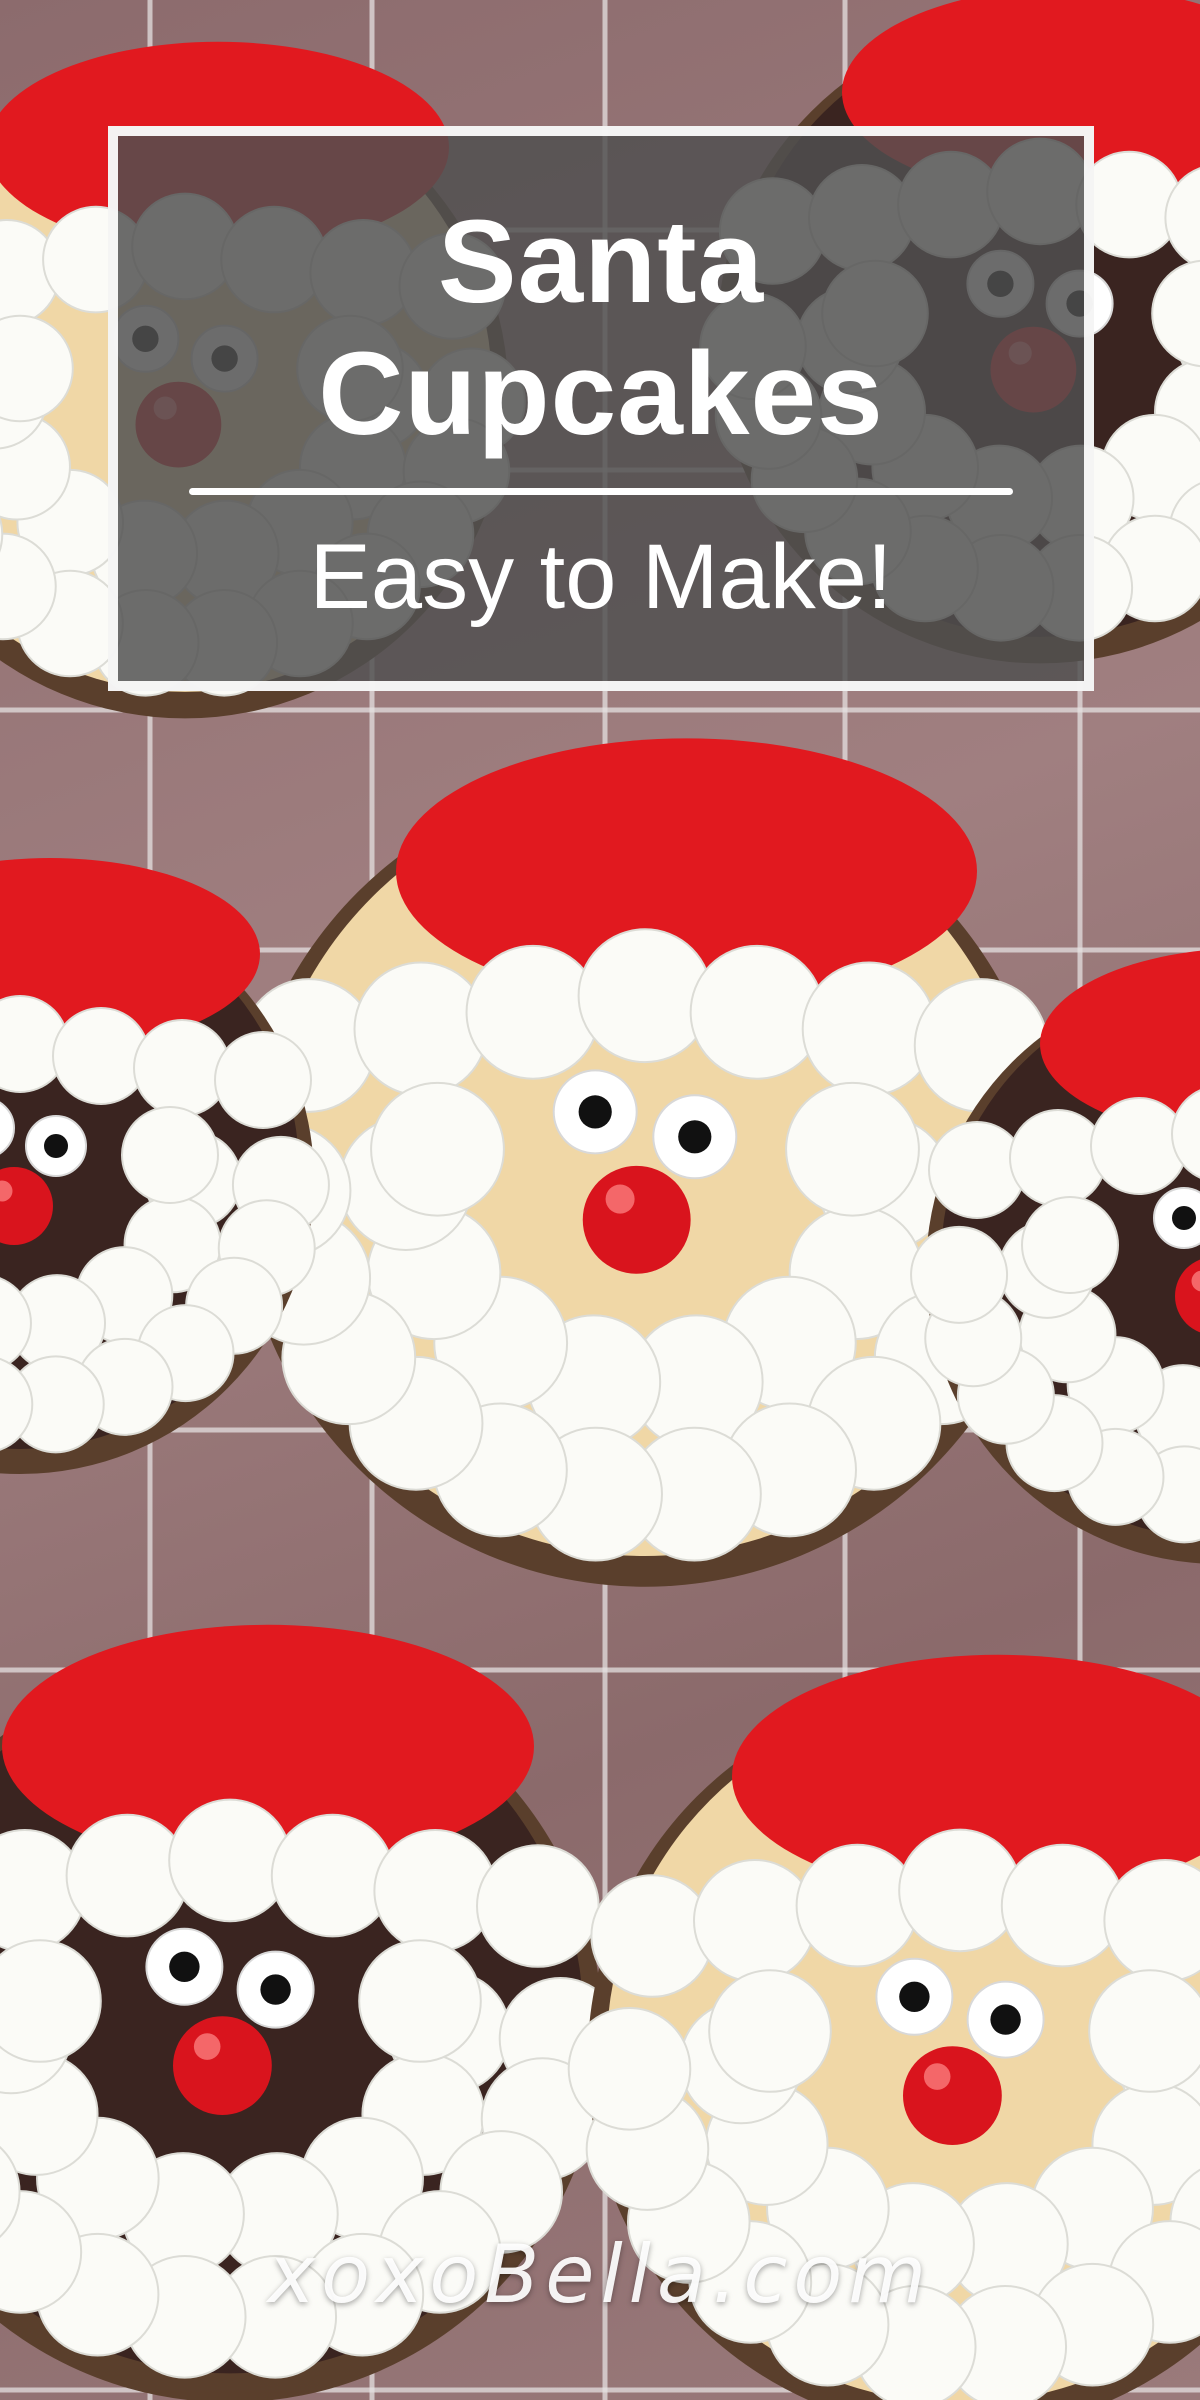 The image size is (1200, 2400). I want to click on title-divider, so click(601, 491).